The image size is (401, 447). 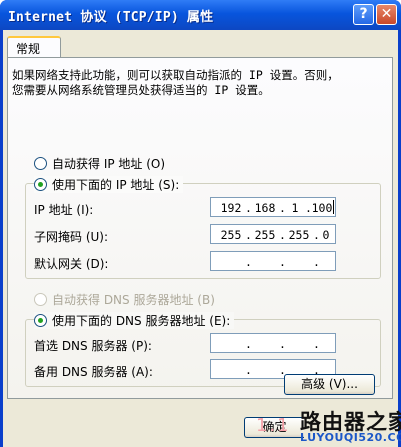 What do you see at coordinates (111, 17) in the screenshot?
I see `window-title: Internet 协议 (TCP/IP) 属性` at bounding box center [111, 17].